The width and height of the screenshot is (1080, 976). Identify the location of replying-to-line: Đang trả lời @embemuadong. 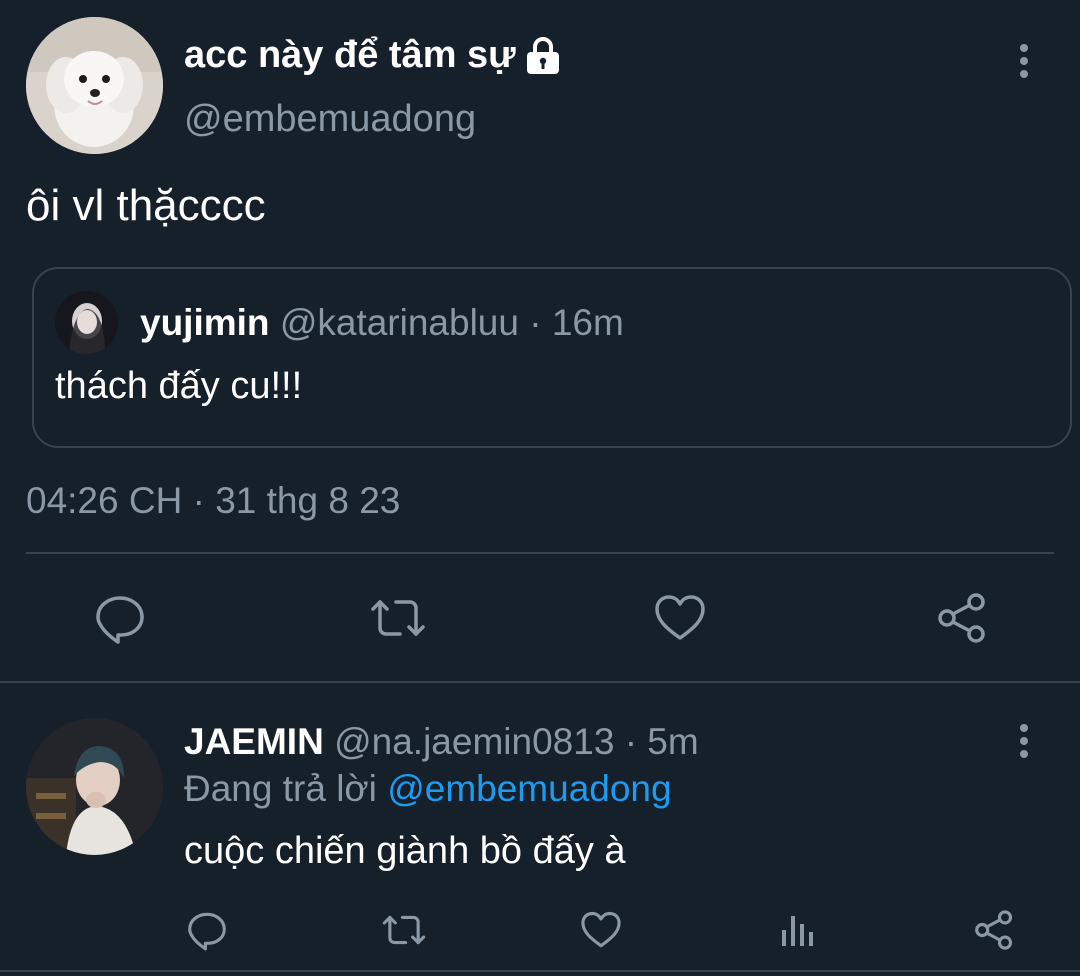
(428, 789).